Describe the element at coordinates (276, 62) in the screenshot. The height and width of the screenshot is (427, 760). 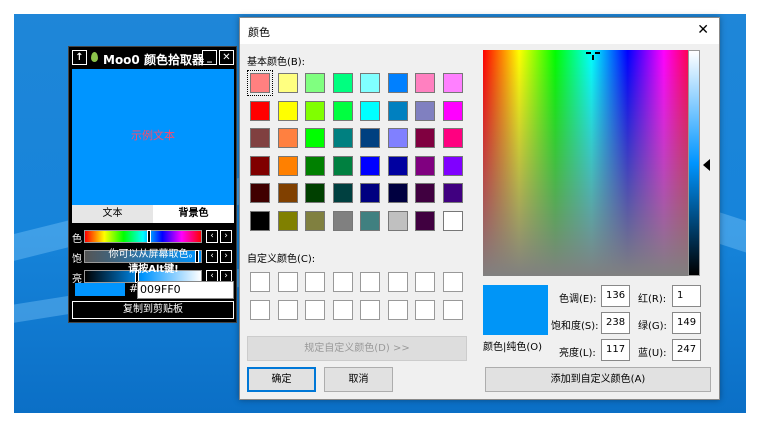
I see `basic-colors-label: 基本颜色(B):` at that location.